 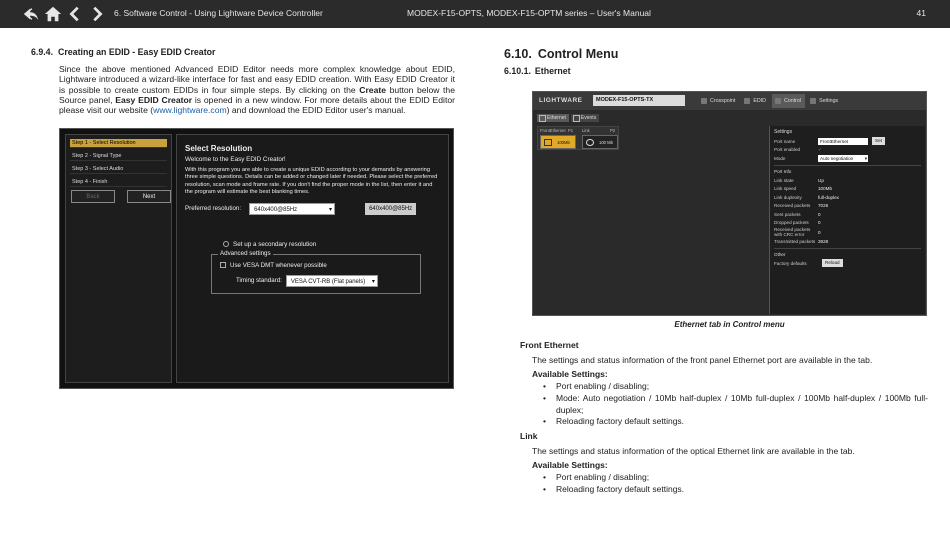 What do you see at coordinates (780, 255) in the screenshot?
I see `other-heading: Other` at bounding box center [780, 255].